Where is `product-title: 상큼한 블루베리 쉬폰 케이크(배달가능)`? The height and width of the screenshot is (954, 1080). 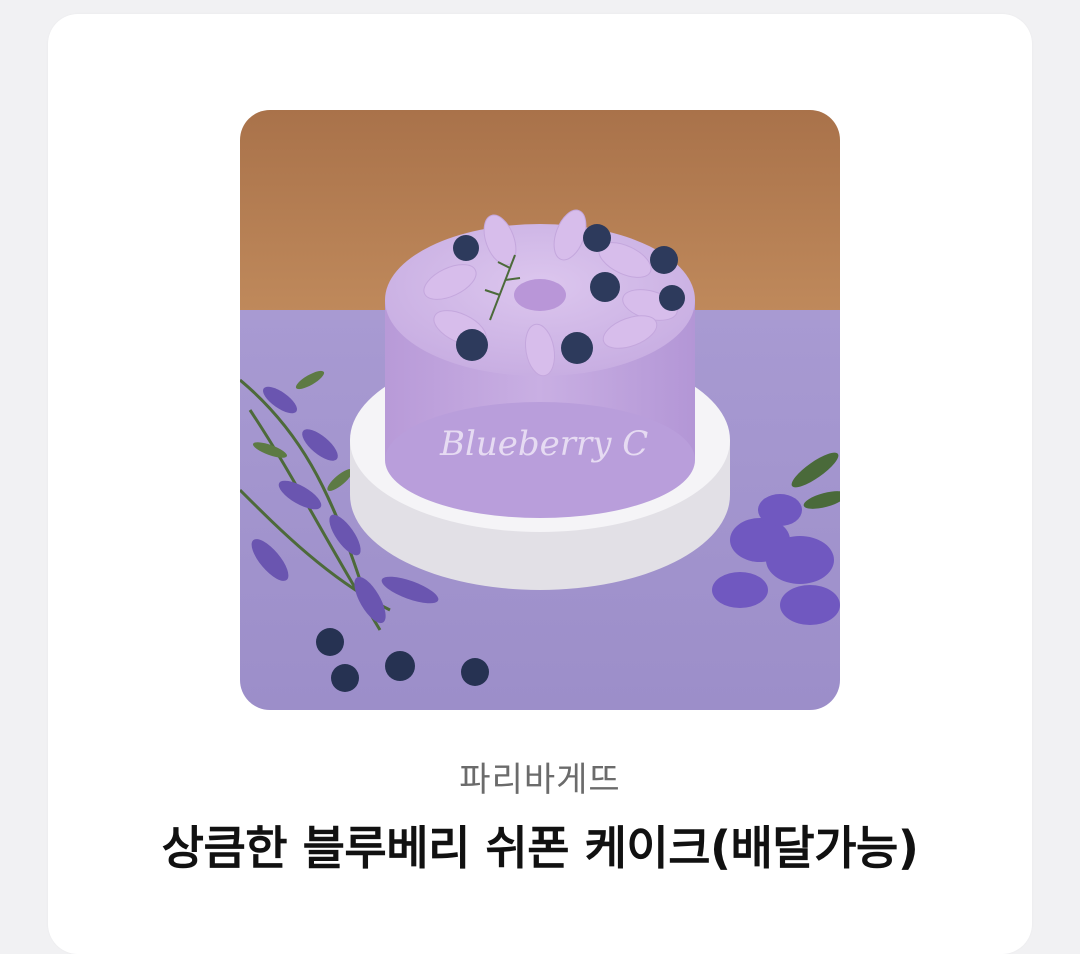 product-title: 상큼한 블루베리 쉬폰 케이크(배달가능) is located at coordinates (540, 848).